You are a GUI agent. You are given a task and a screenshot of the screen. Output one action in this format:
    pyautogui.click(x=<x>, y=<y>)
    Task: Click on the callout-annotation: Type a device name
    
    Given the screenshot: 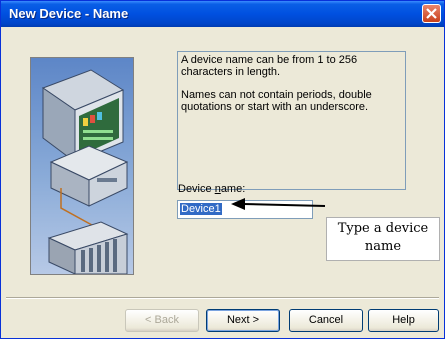 What is the action you would take?
    pyautogui.click(x=383, y=239)
    